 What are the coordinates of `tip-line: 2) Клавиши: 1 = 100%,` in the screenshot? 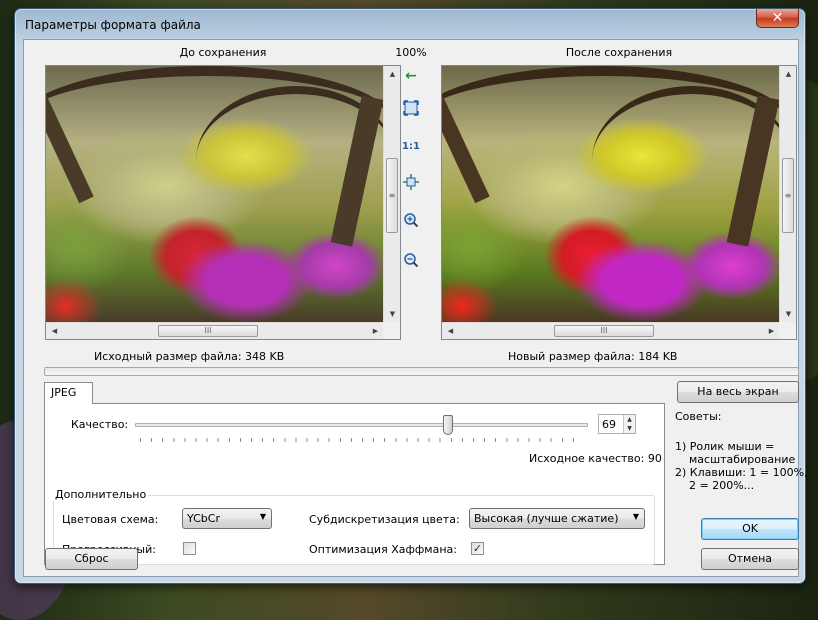 It's located at (741, 472).